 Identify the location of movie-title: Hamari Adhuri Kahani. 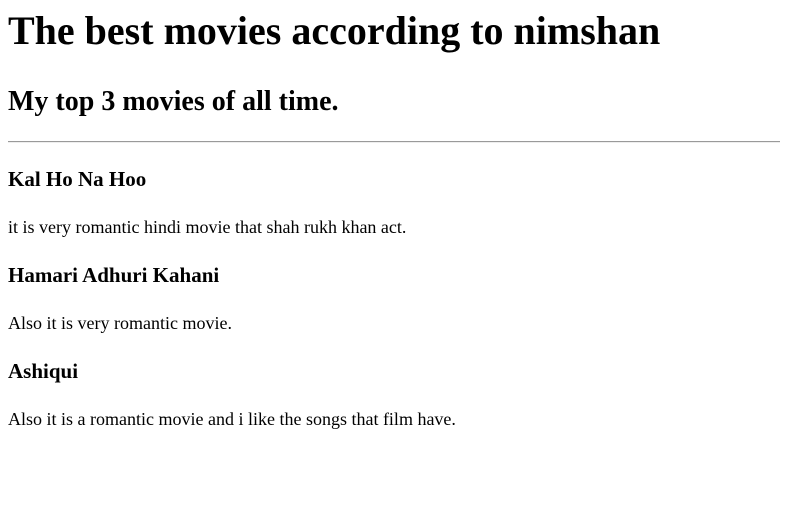
(114, 275).